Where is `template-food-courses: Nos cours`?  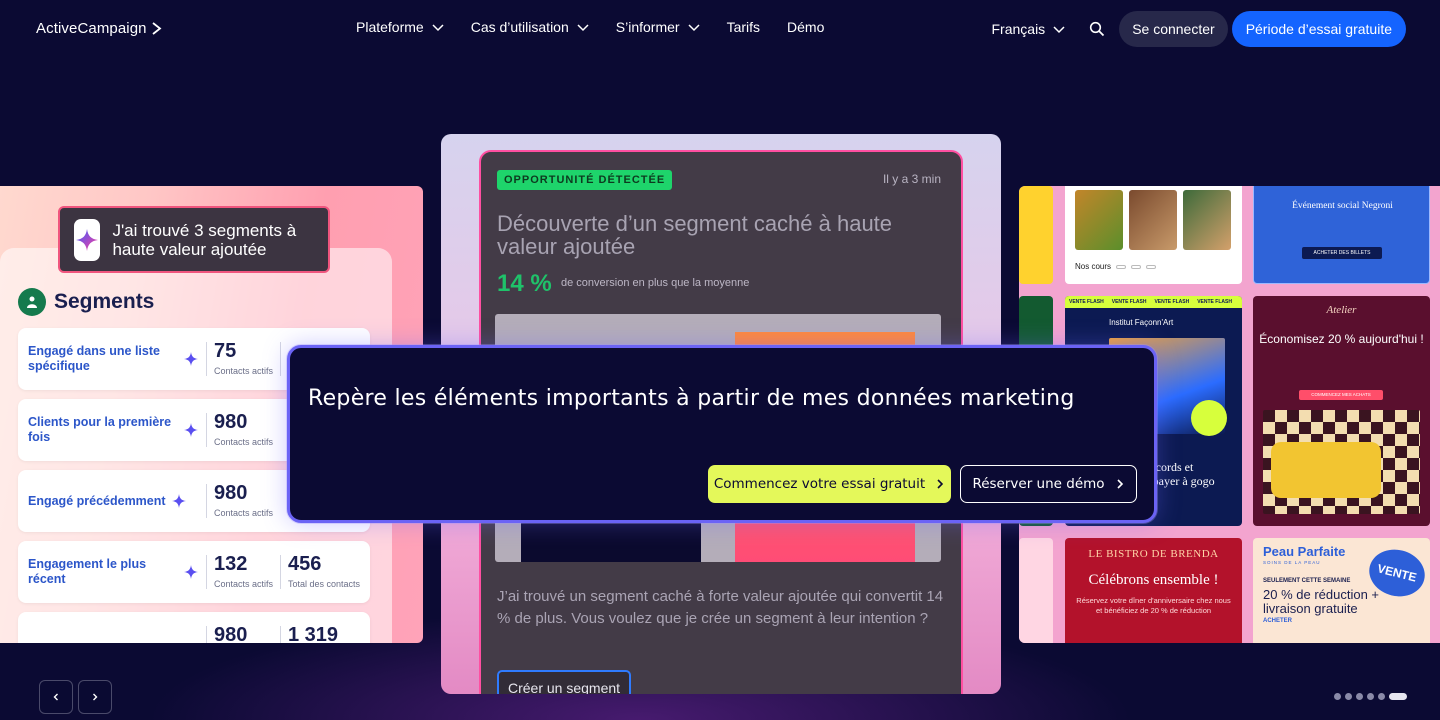 template-food-courses: Nos cours is located at coordinates (1153, 235).